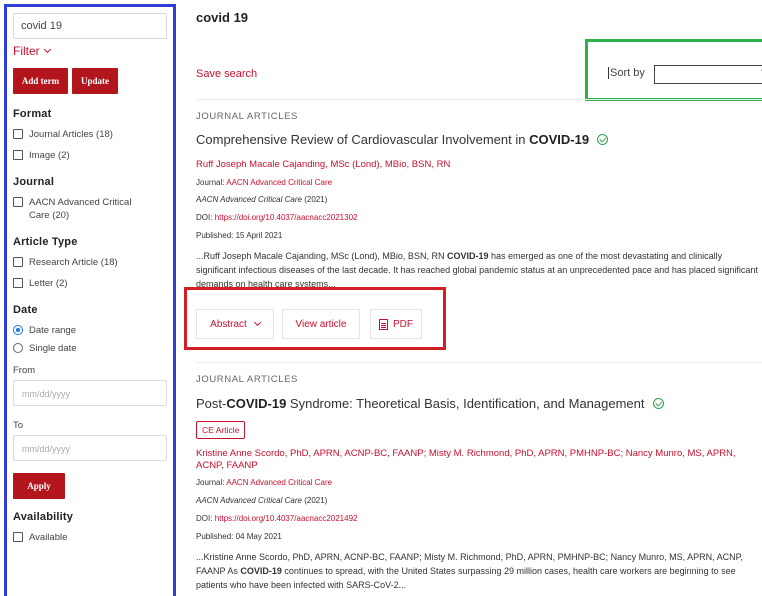 Image resolution: width=762 pixels, height=596 pixels. Describe the element at coordinates (286, 217) in the screenshot. I see `doi-link: https://doi.org/10.4037/aacnacc2021302` at that location.